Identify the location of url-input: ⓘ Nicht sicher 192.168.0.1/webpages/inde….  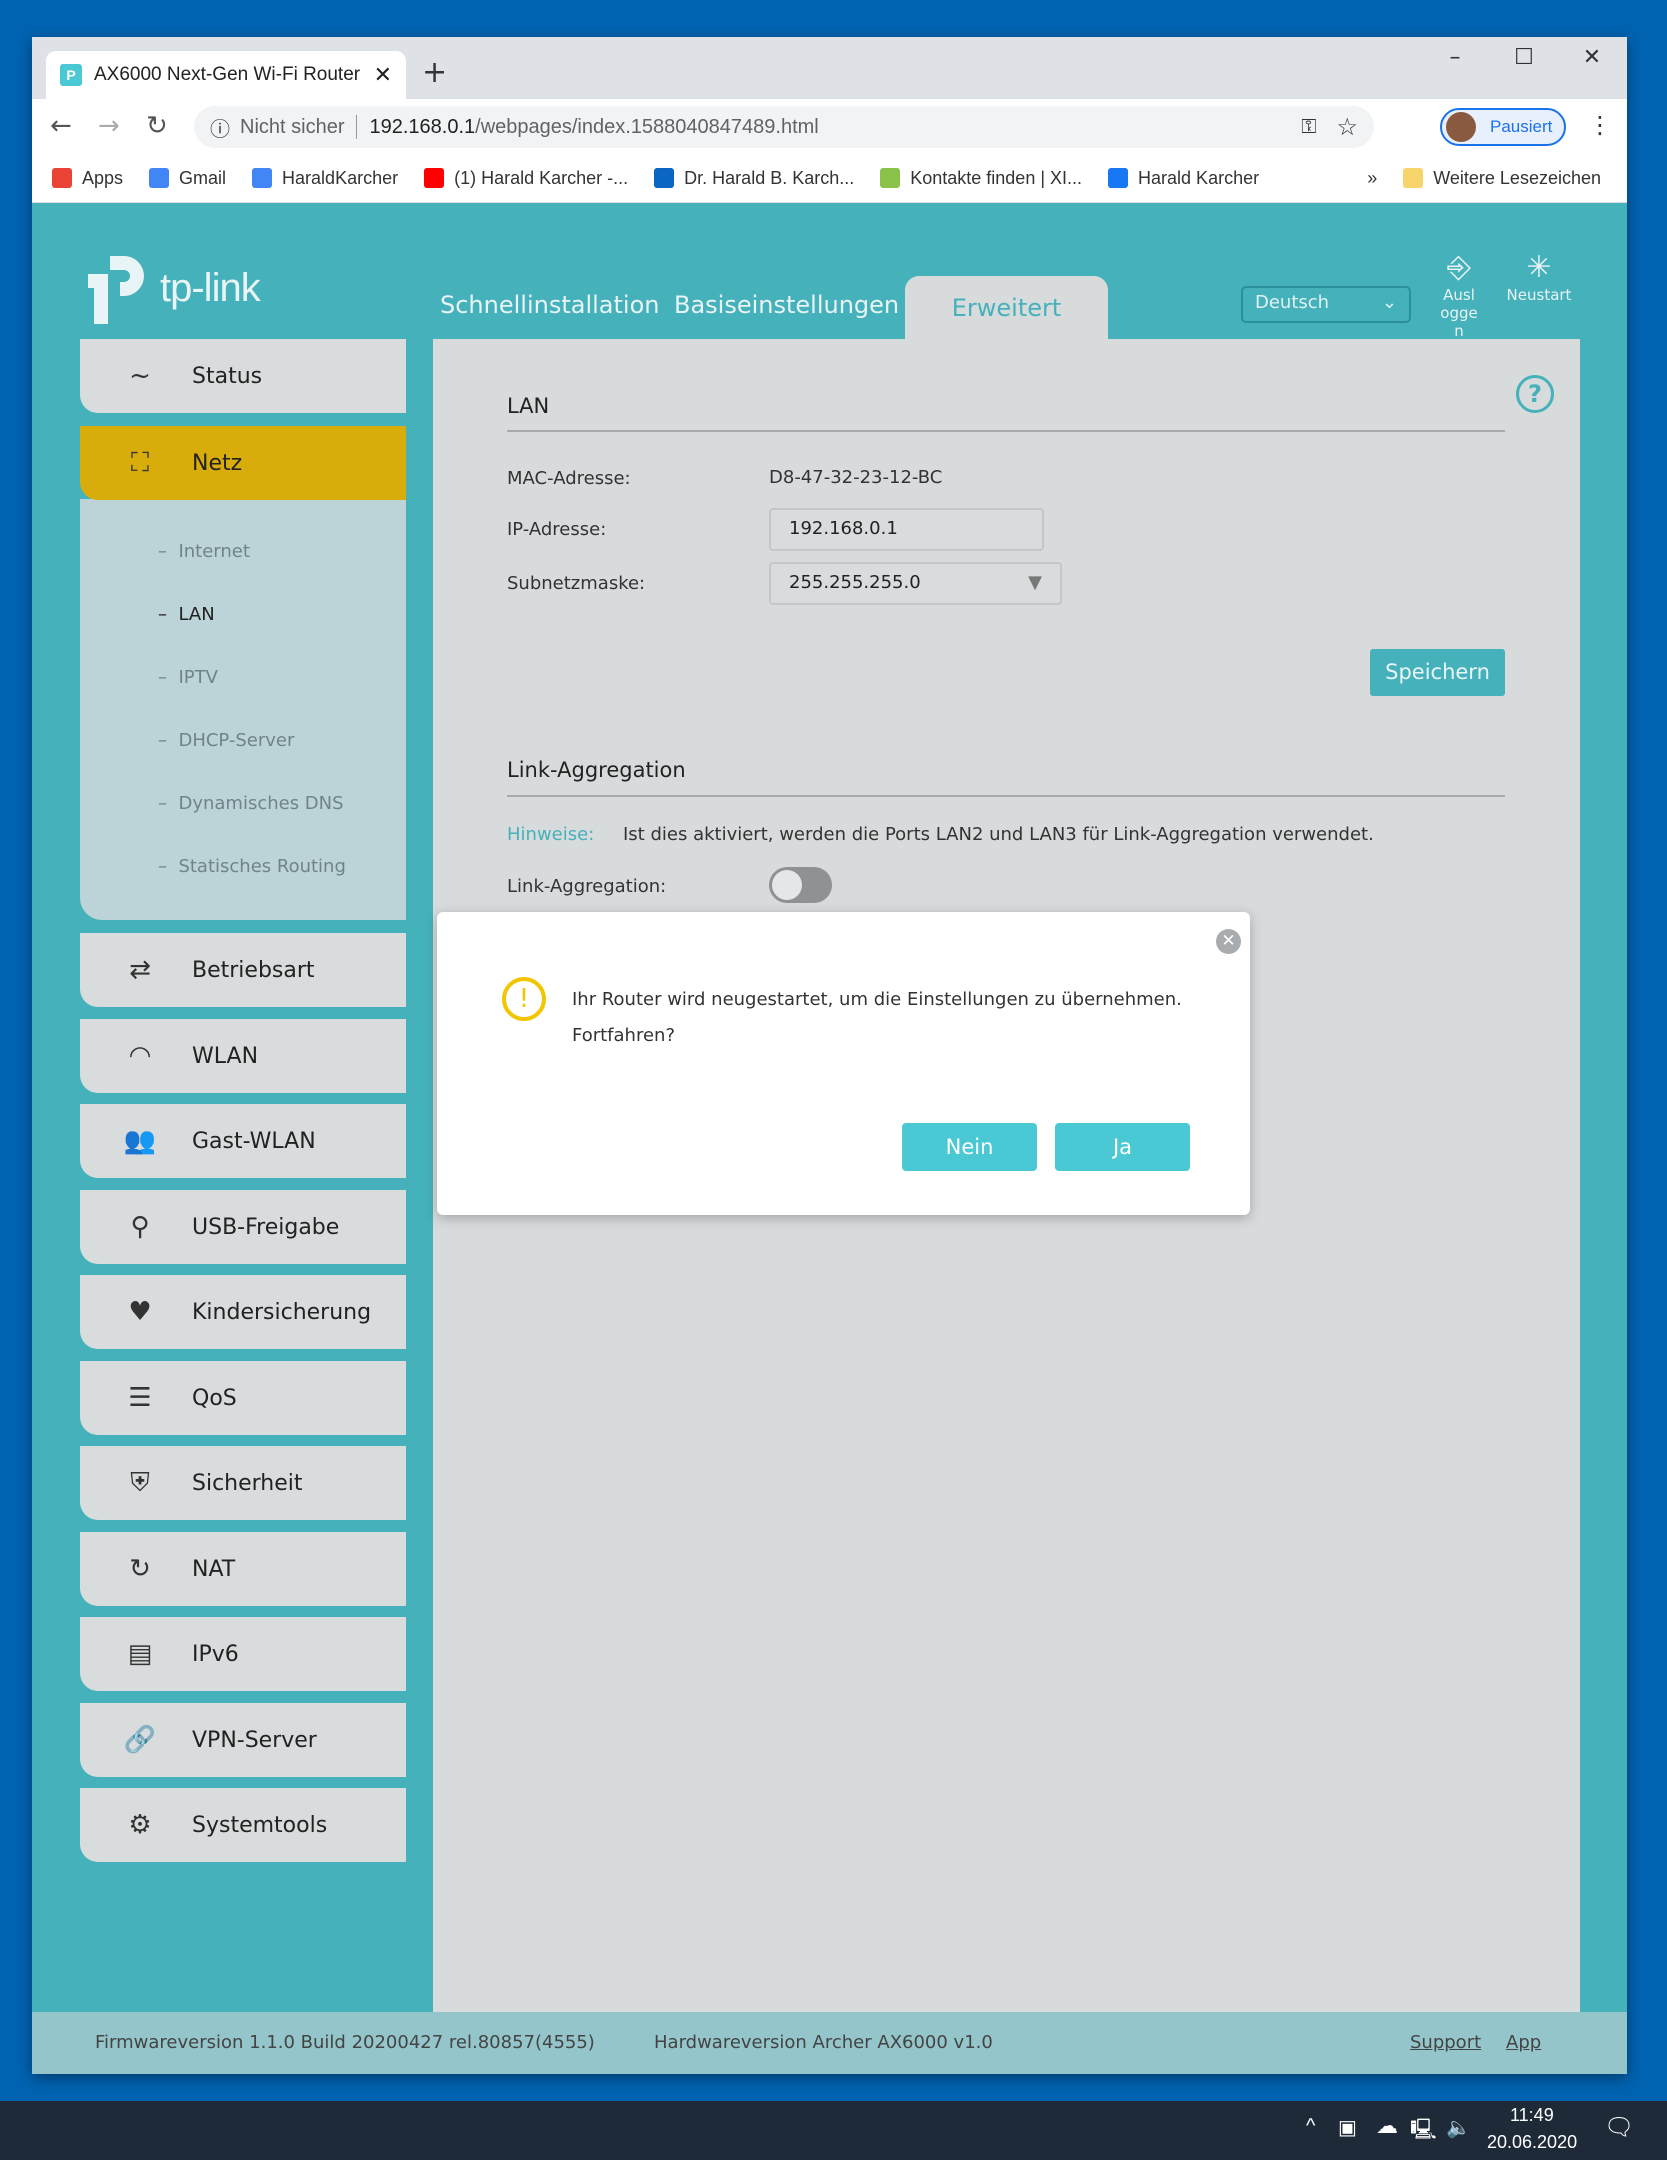
(784, 127).